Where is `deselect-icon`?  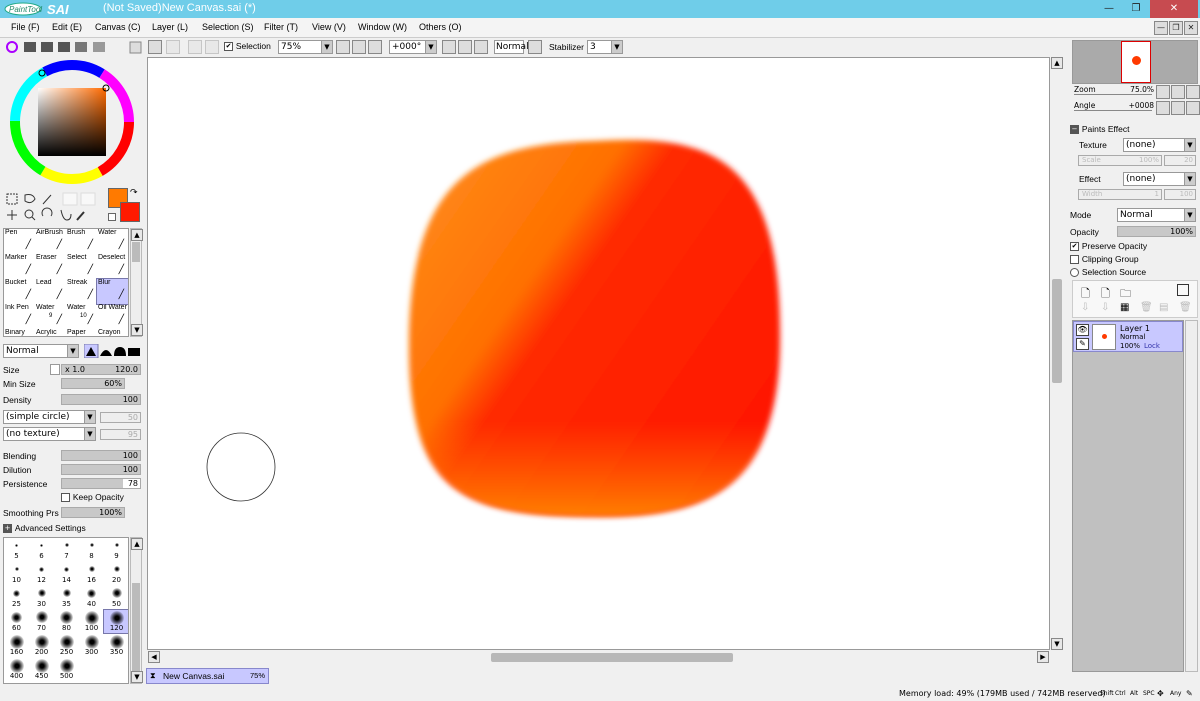 deselect-icon is located at coordinates (195, 47).